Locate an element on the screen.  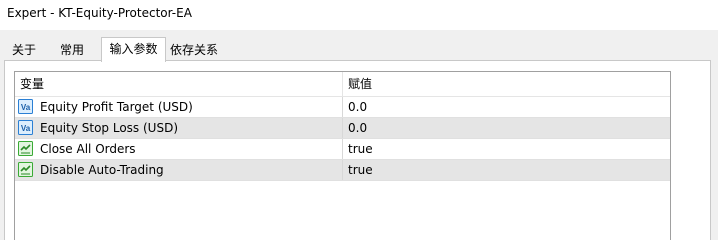
input-row-equity-profit-target: Va Equity Profit Target (USD) 0.0 is located at coordinates (342, 107).